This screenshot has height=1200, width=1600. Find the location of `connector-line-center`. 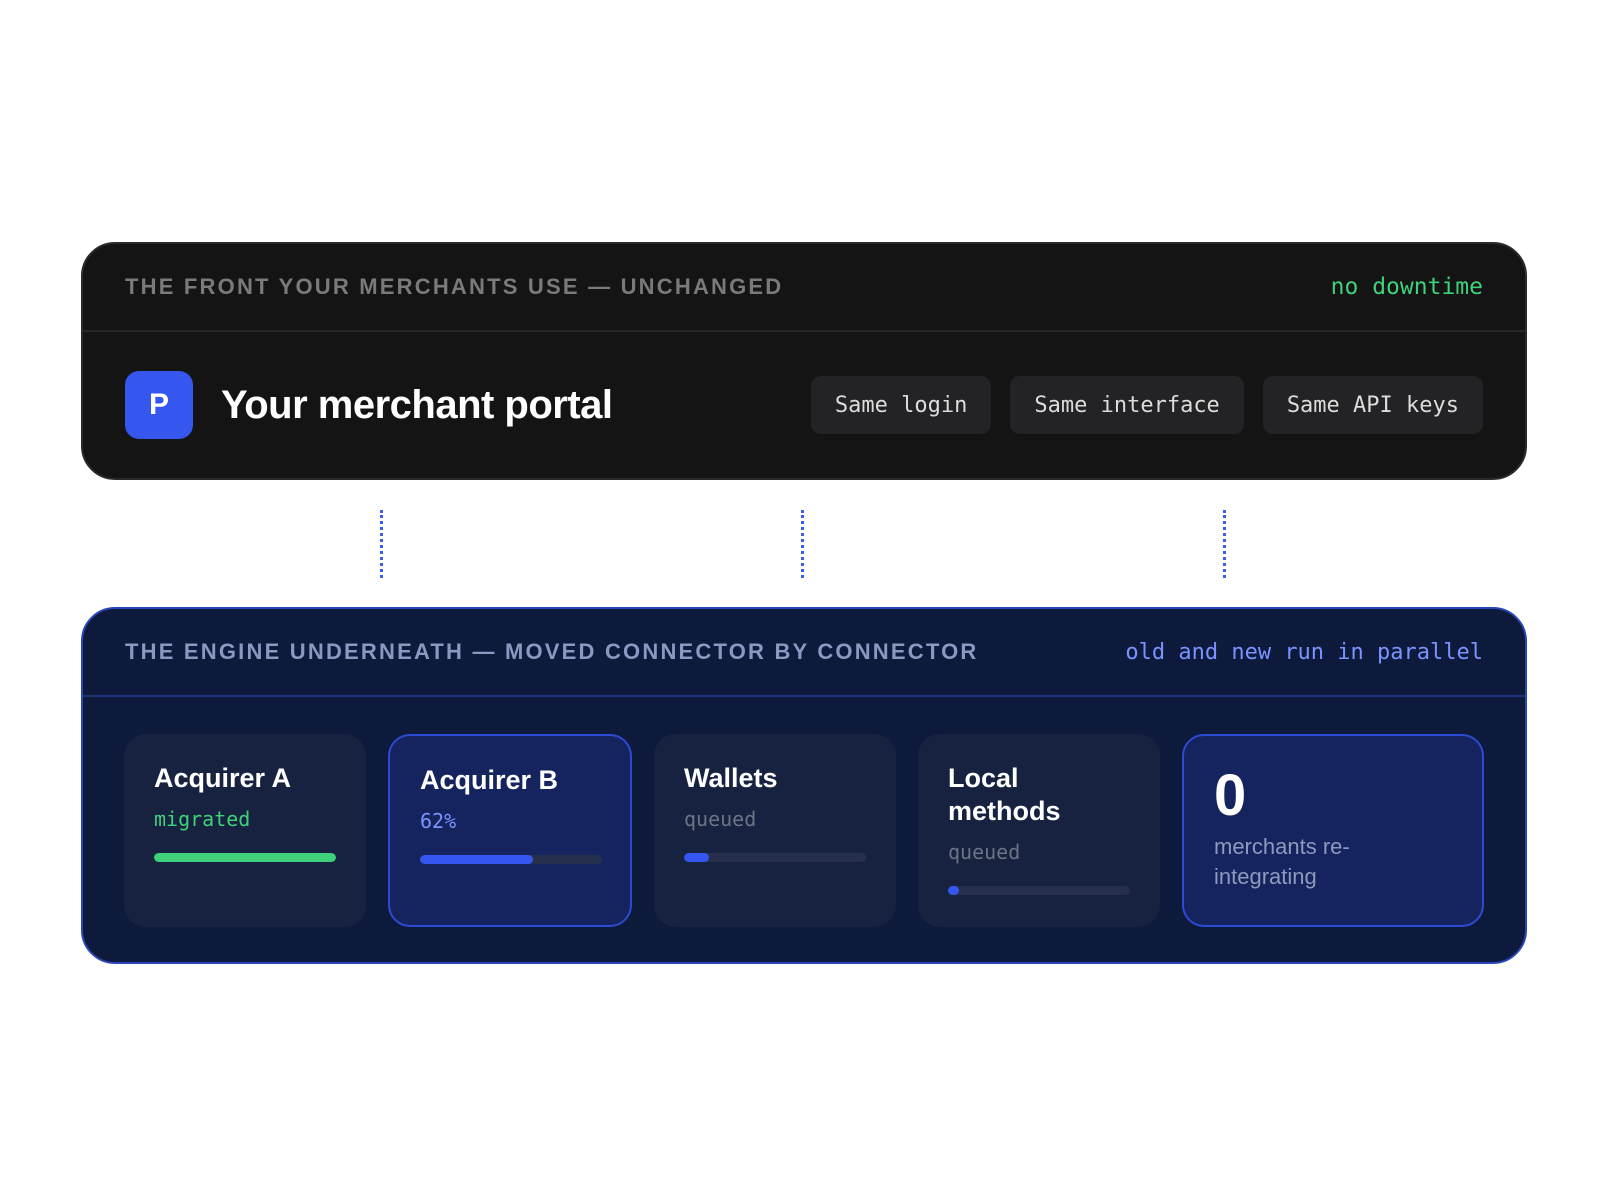

connector-line-center is located at coordinates (802, 544).